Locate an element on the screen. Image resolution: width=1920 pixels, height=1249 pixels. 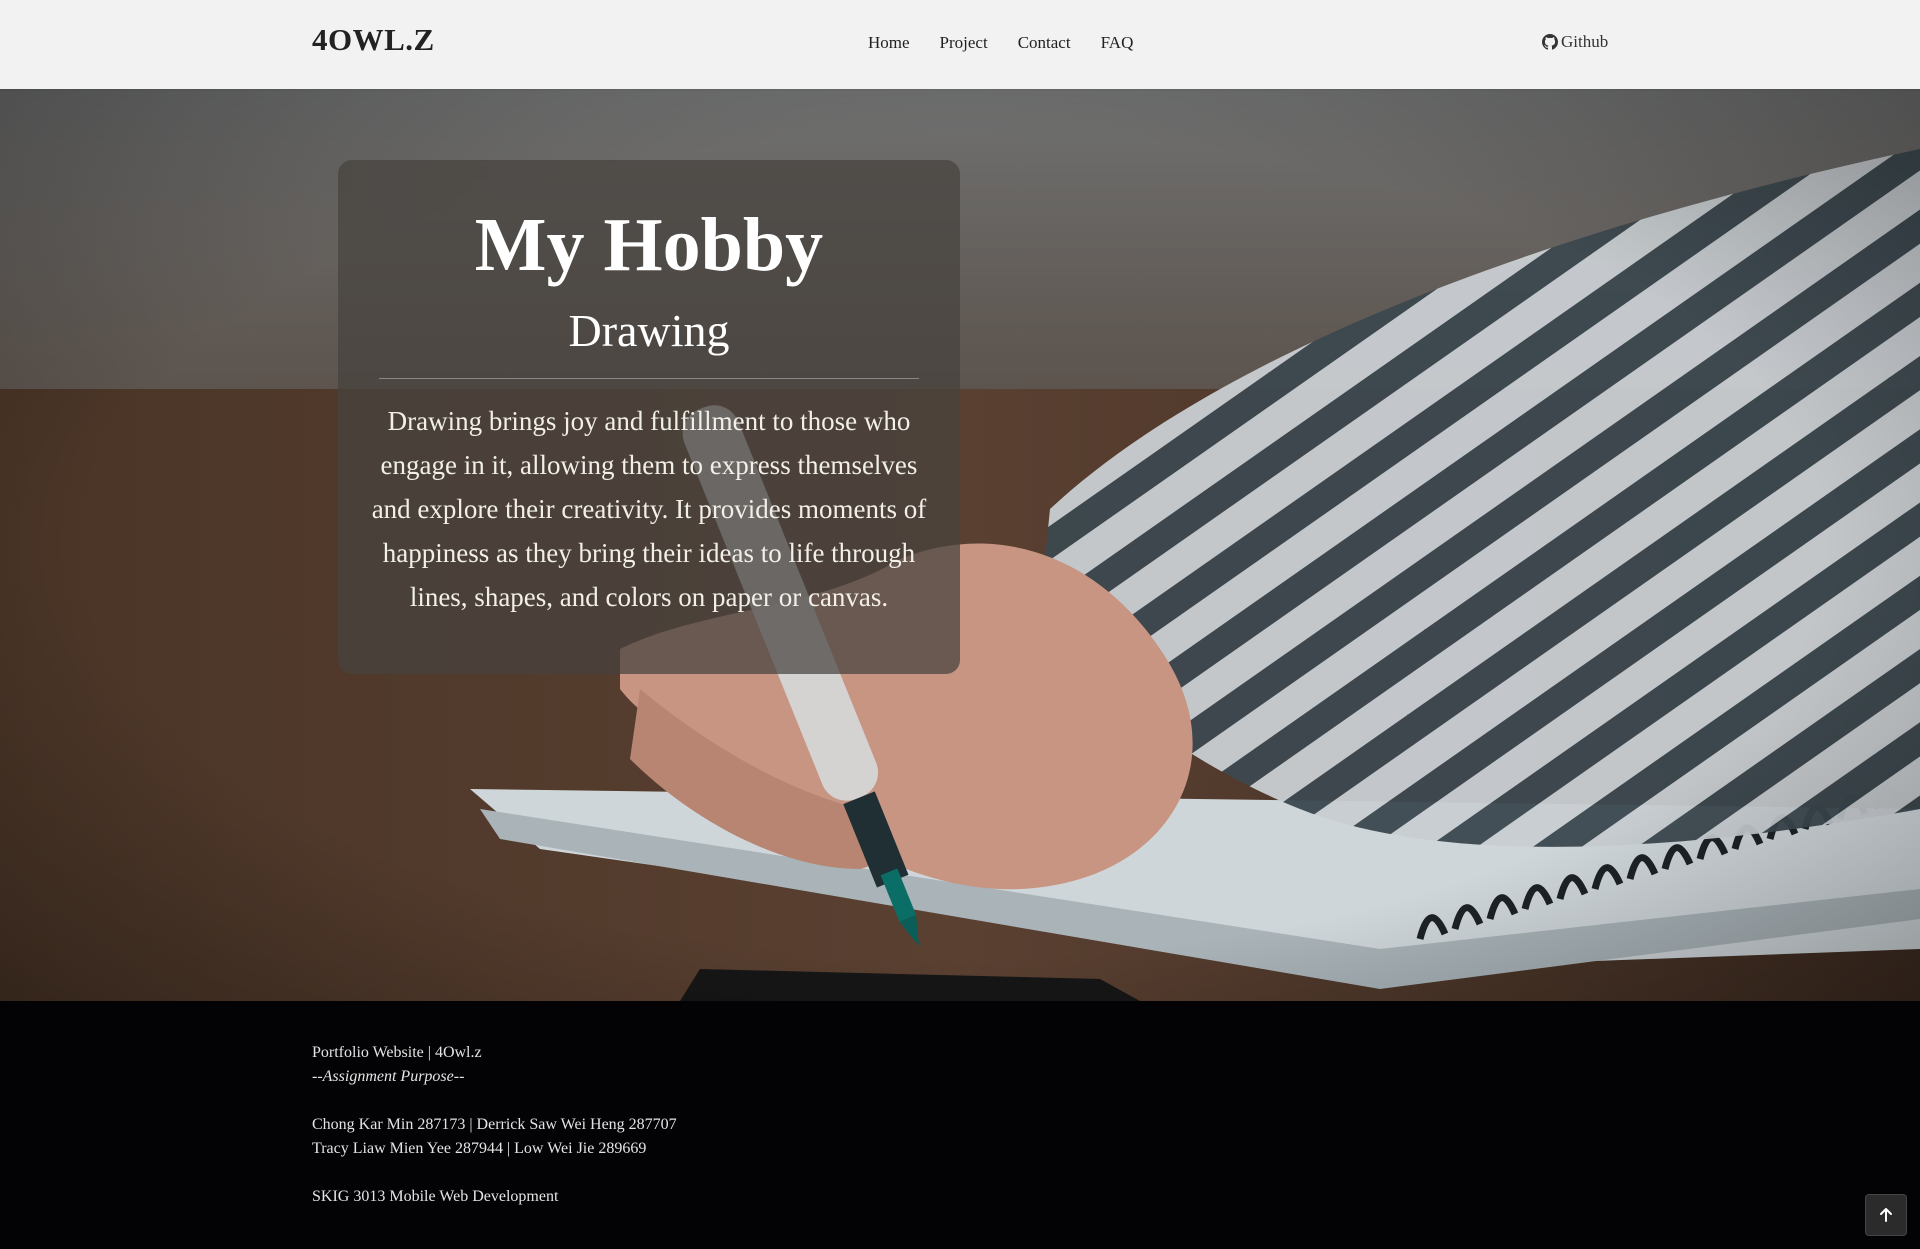
footer-site-title: Portfolio Website | 4Owl.z is located at coordinates (397, 1052).